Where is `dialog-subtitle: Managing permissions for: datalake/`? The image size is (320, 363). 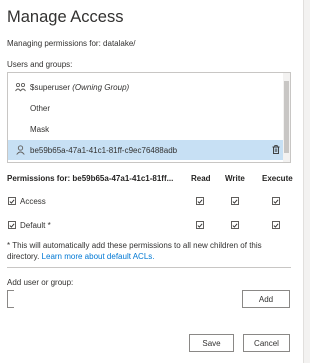 dialog-subtitle: Managing permissions for: datalake/ is located at coordinates (71, 43).